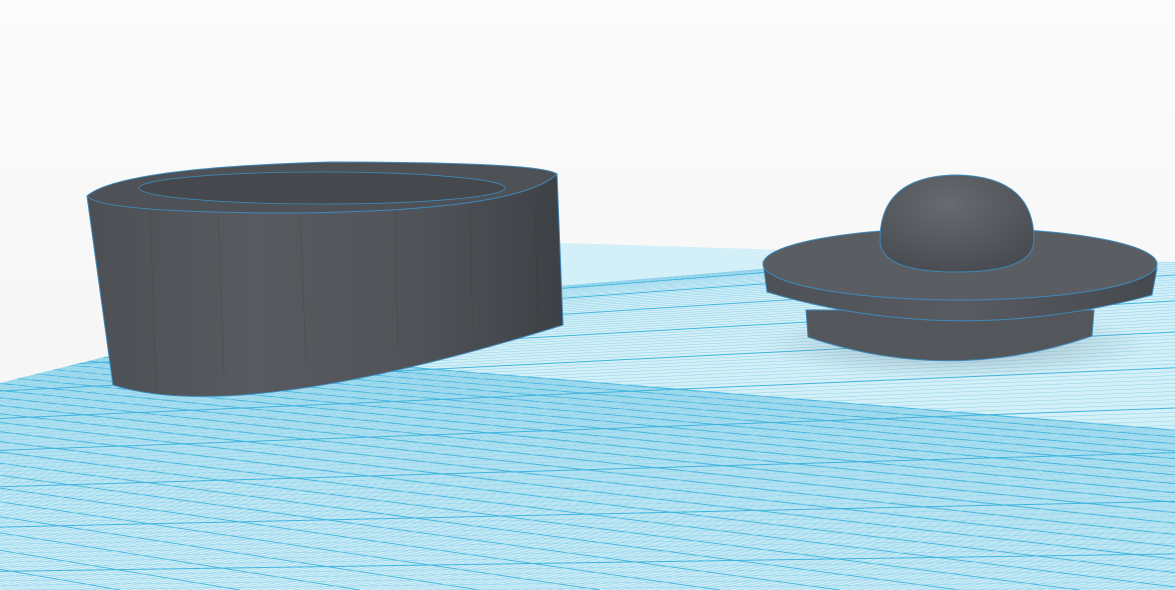 The height and width of the screenshot is (590, 1175). Describe the element at coordinates (322, 188) in the screenshot. I see `container-inner-opening` at that location.